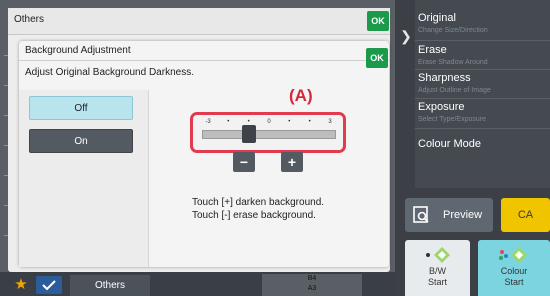 The image size is (550, 296). Describe the element at coordinates (449, 144) in the screenshot. I see `menu-item-title: Colour Mode` at that location.